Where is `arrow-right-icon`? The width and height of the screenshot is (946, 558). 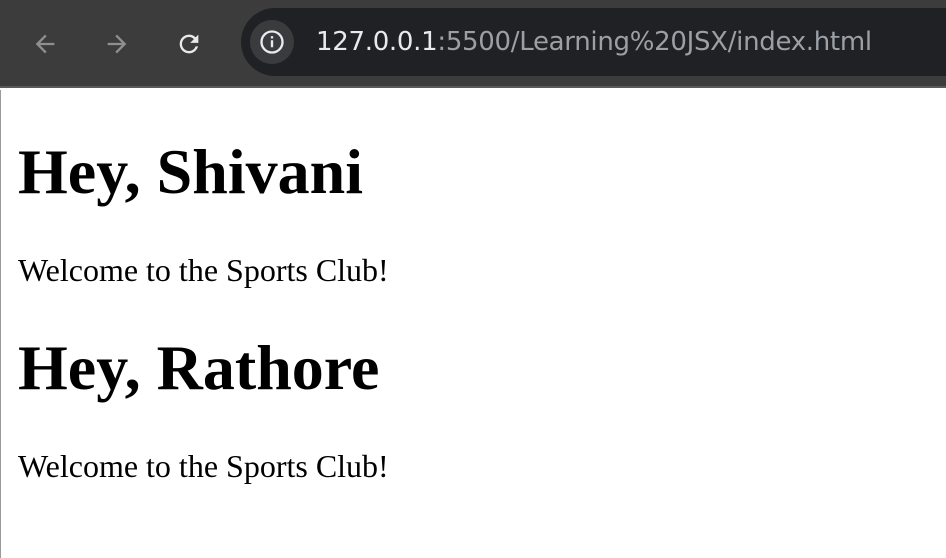 arrow-right-icon is located at coordinates (117, 44).